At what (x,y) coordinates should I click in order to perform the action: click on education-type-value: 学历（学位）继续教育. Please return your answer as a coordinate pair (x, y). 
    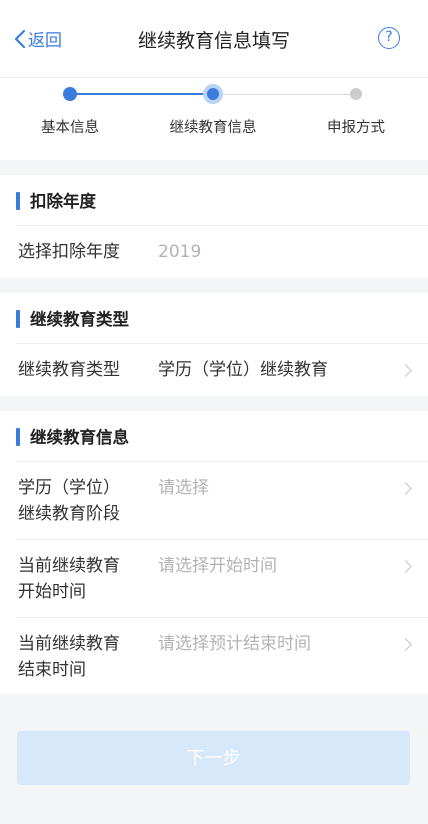
    Looking at the image, I should click on (243, 370).